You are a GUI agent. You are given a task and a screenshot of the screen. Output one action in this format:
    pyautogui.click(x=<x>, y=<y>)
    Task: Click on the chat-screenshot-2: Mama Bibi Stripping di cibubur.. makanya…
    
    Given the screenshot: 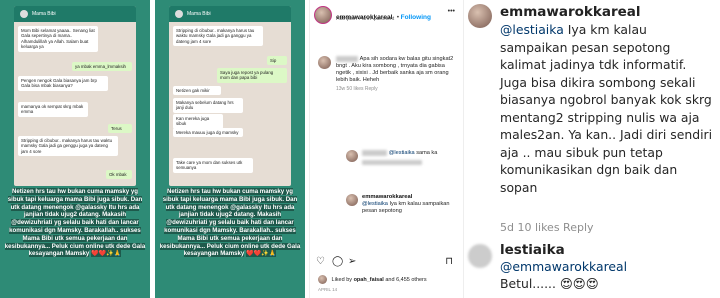 What is the action you would take?
    pyautogui.click(x=230, y=96)
    